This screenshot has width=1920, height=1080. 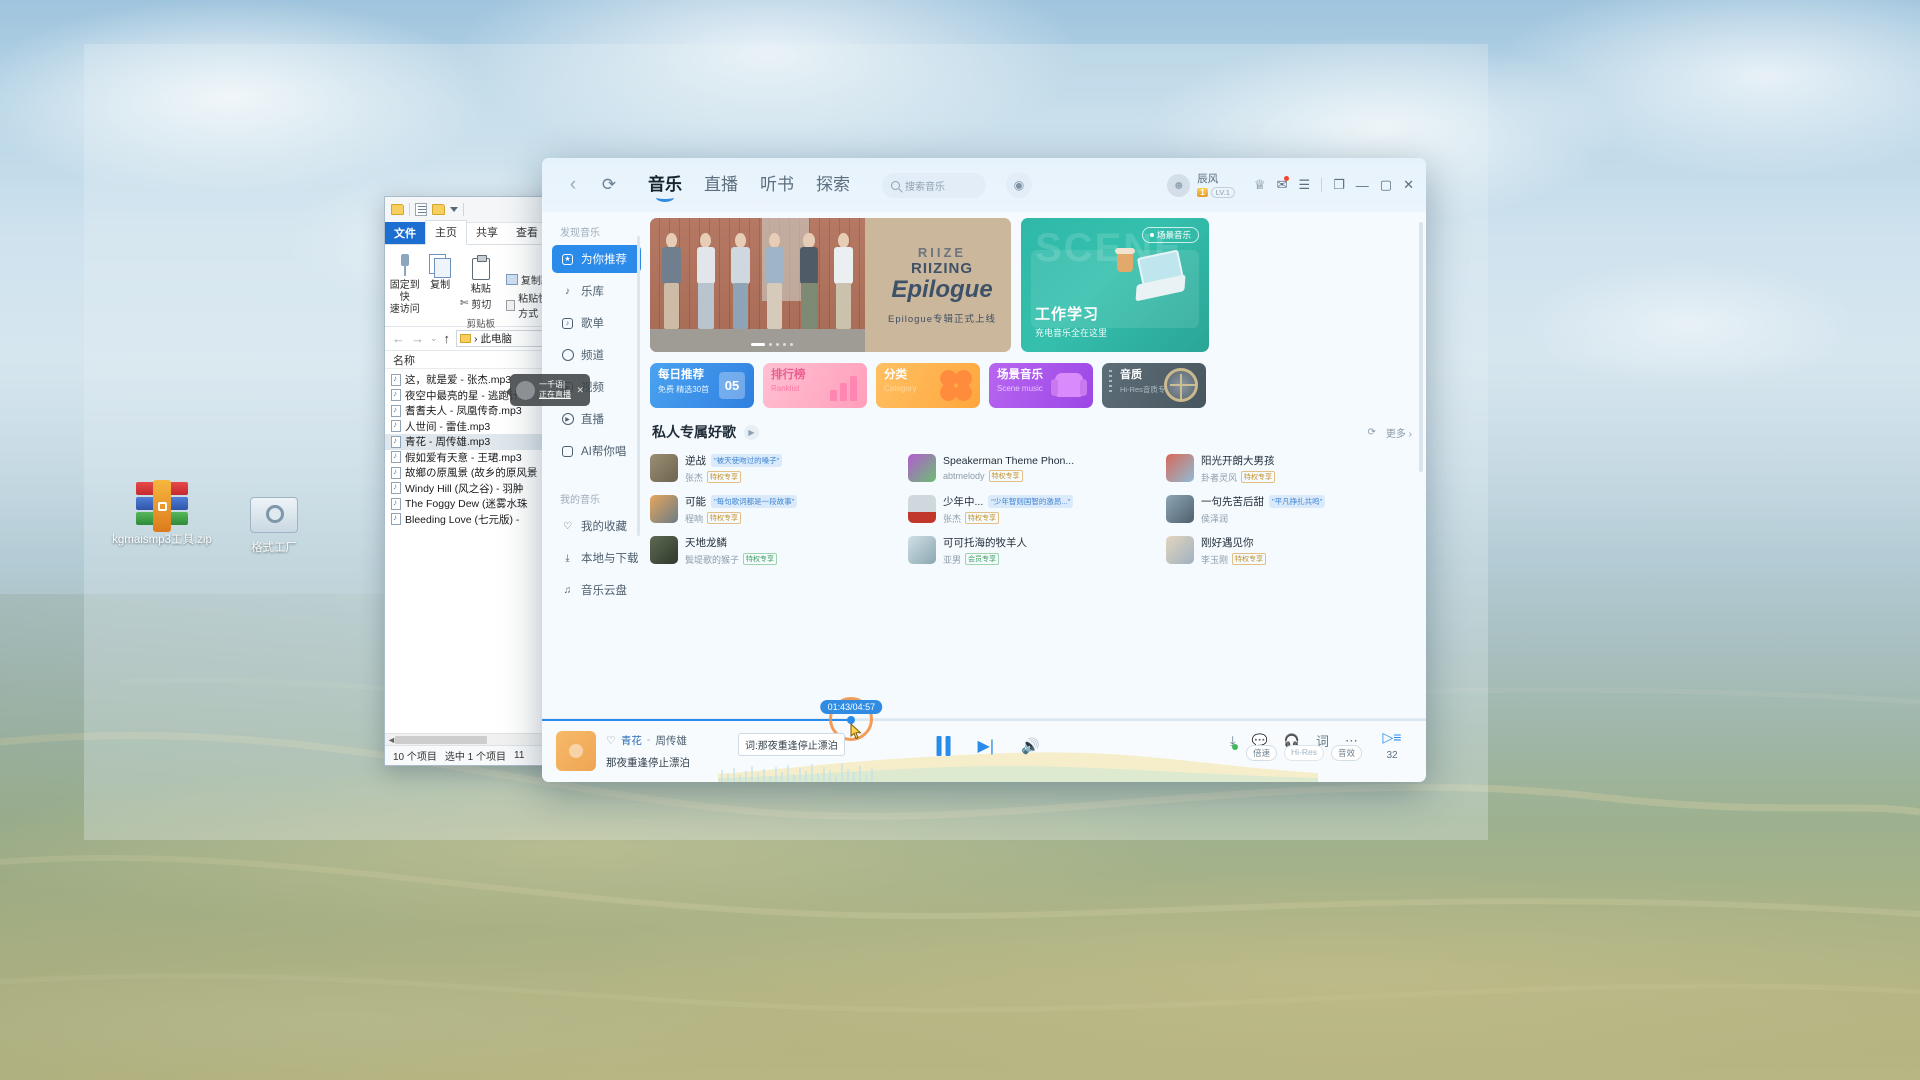 What do you see at coordinates (1030, 746) in the screenshot?
I see `volume-icon: 🔊` at bounding box center [1030, 746].